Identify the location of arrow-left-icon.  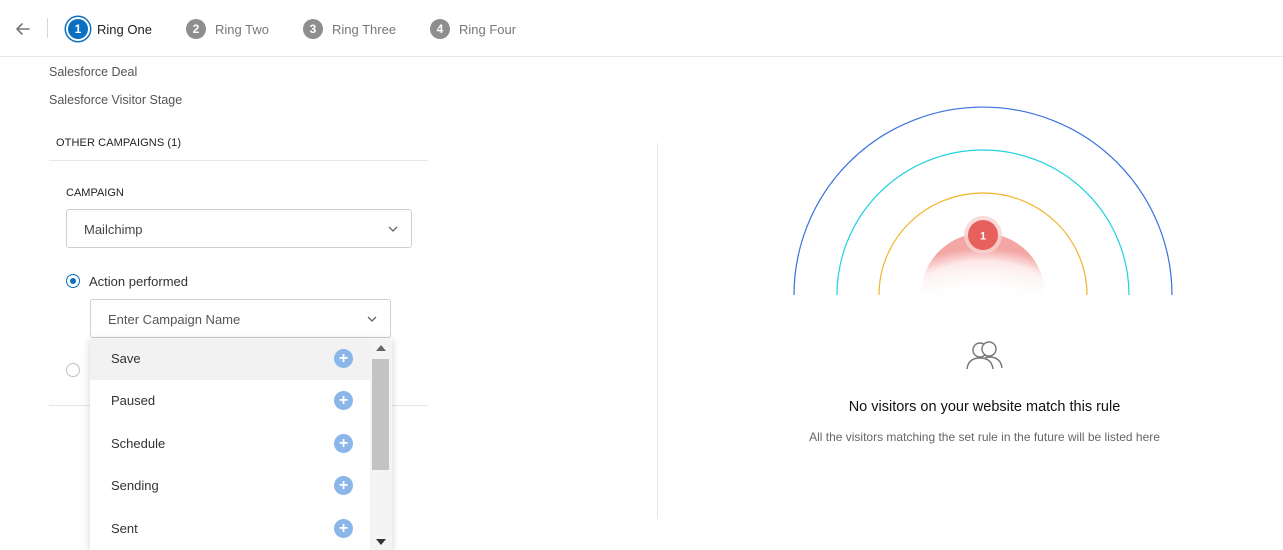
(23, 29).